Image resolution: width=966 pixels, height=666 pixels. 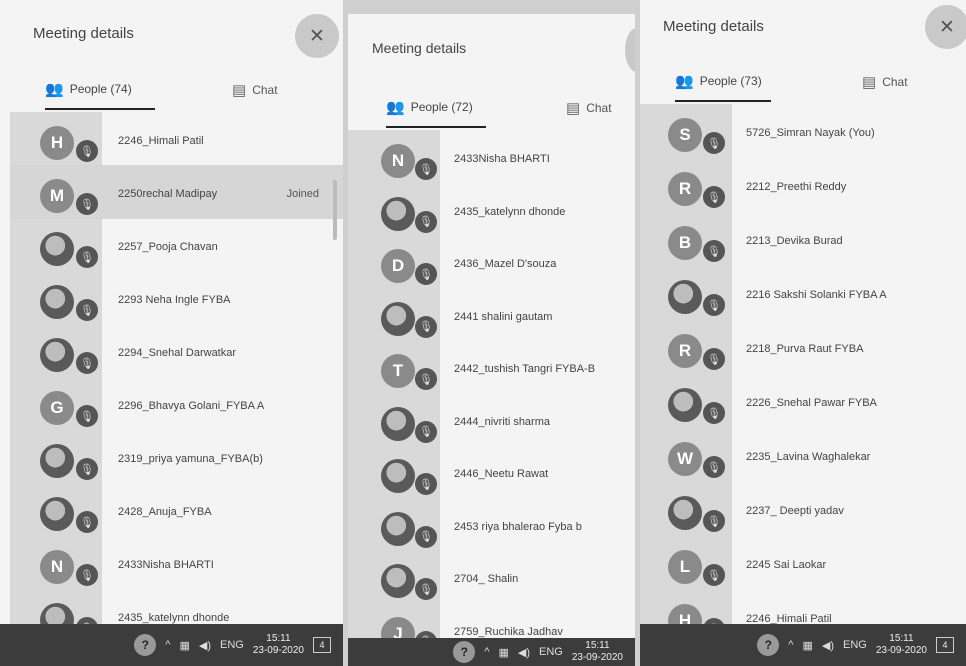 What do you see at coordinates (803, 509) in the screenshot?
I see `participant-row: 🎙 2237_ Deepti yadav` at bounding box center [803, 509].